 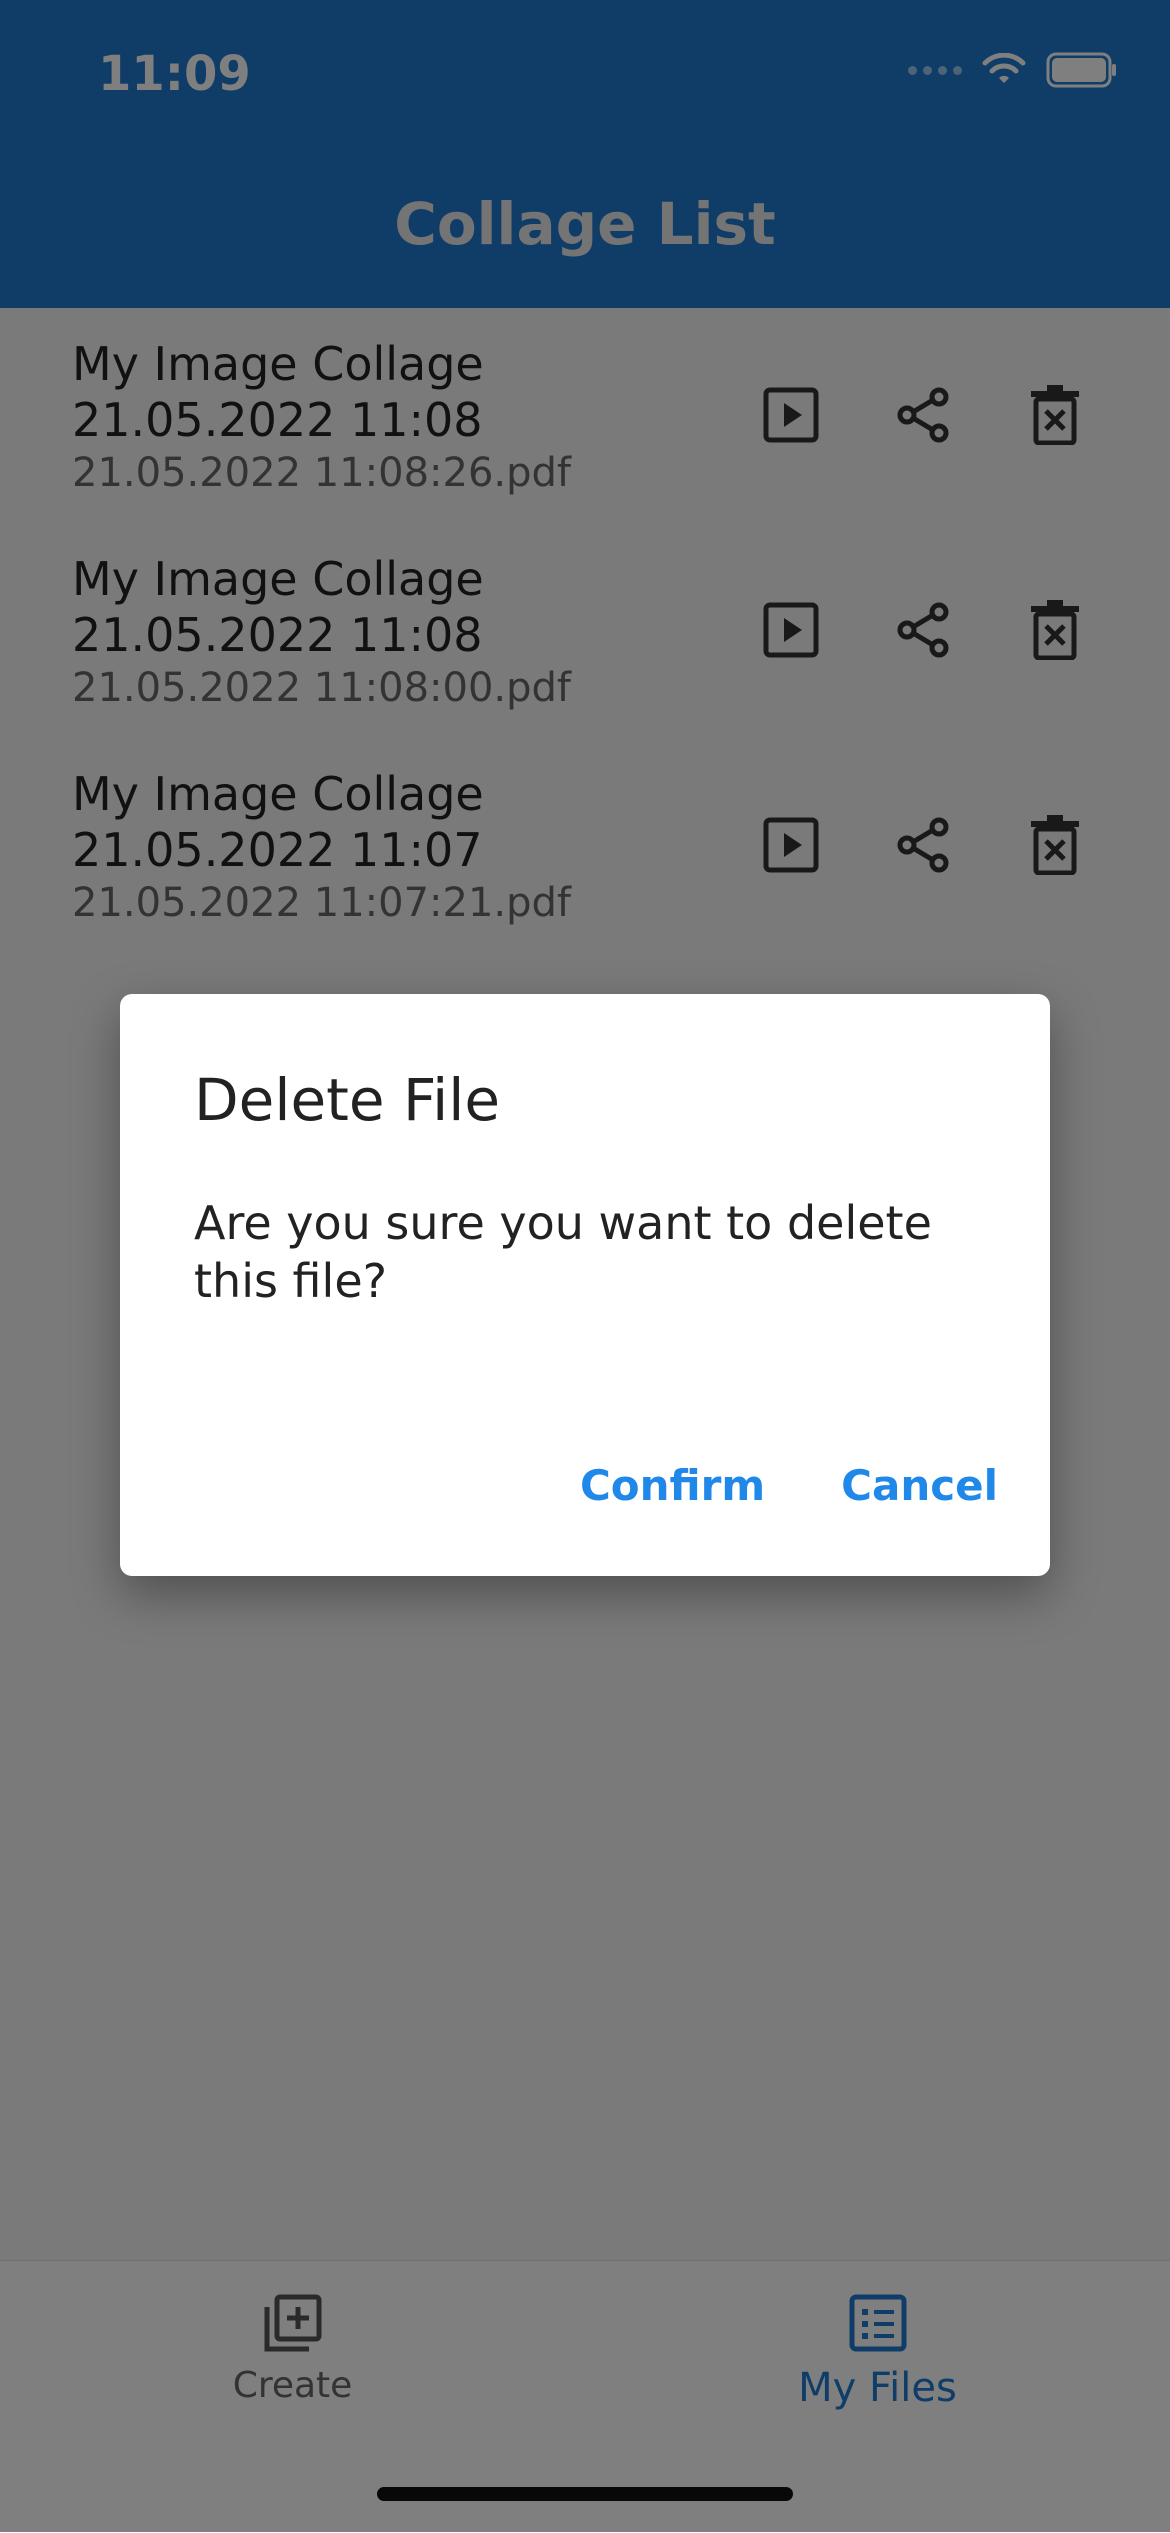 What do you see at coordinates (347, 1100) in the screenshot?
I see `dialog-title: Delete File` at bounding box center [347, 1100].